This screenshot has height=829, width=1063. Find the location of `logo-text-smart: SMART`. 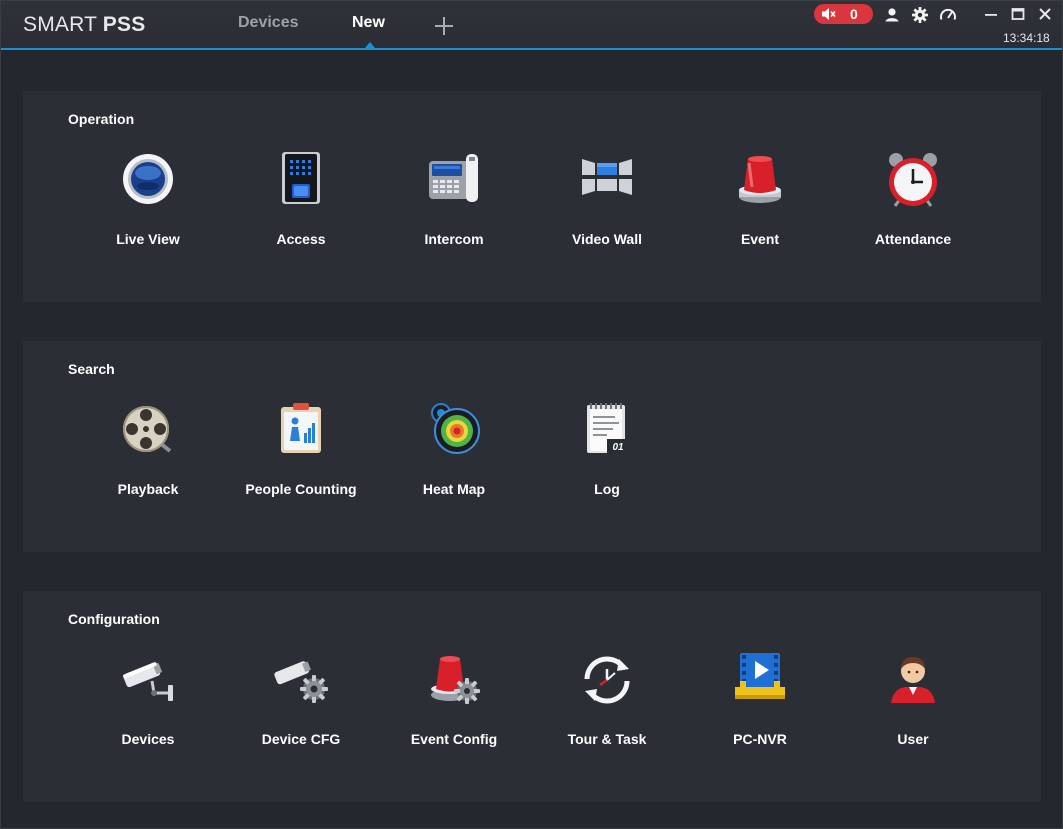

logo-text-smart: SMART is located at coordinates (63, 24).